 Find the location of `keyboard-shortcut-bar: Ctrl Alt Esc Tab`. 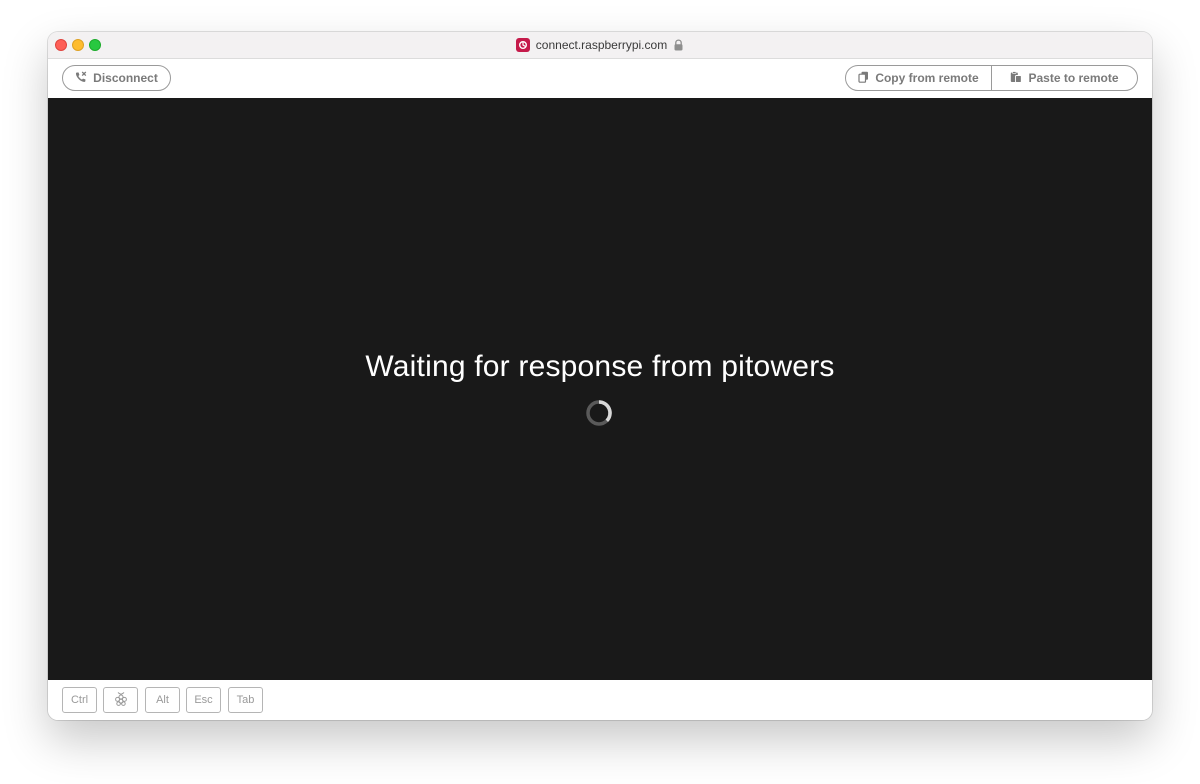

keyboard-shortcut-bar: Ctrl Alt Esc Tab is located at coordinates (600, 700).